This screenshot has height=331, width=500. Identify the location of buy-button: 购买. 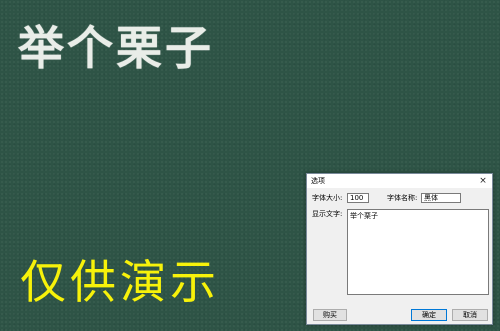
(330, 315).